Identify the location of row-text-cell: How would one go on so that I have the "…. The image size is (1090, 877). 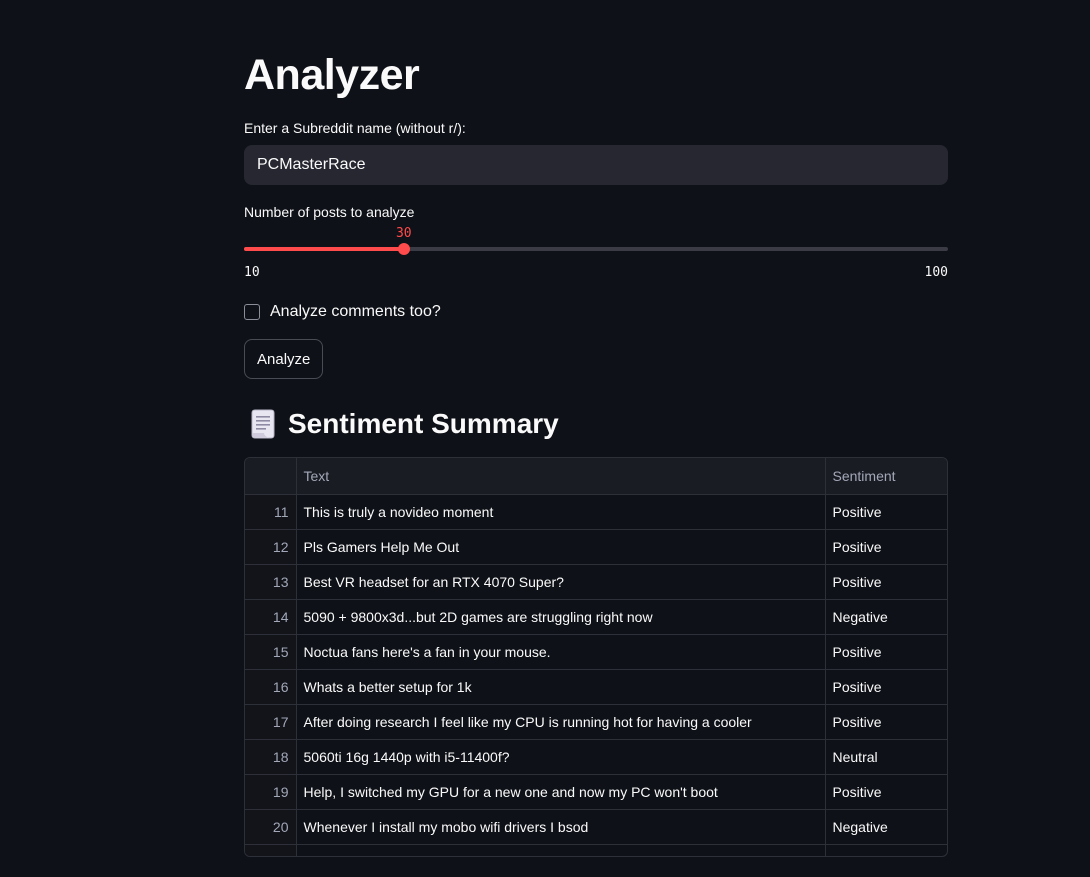
(561, 850).